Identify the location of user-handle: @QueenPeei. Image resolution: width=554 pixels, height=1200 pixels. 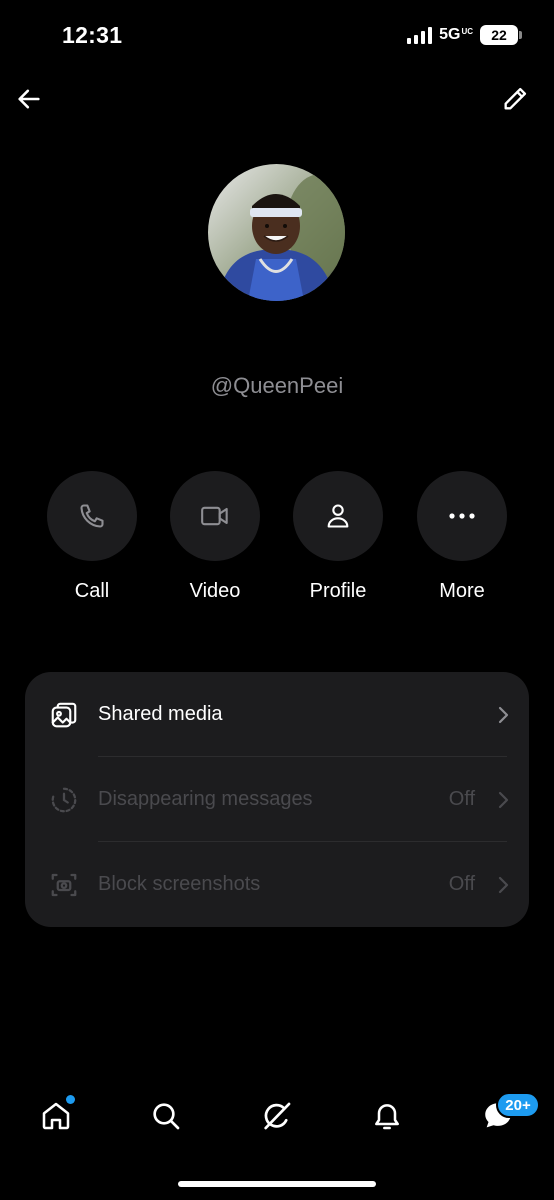
(277, 385).